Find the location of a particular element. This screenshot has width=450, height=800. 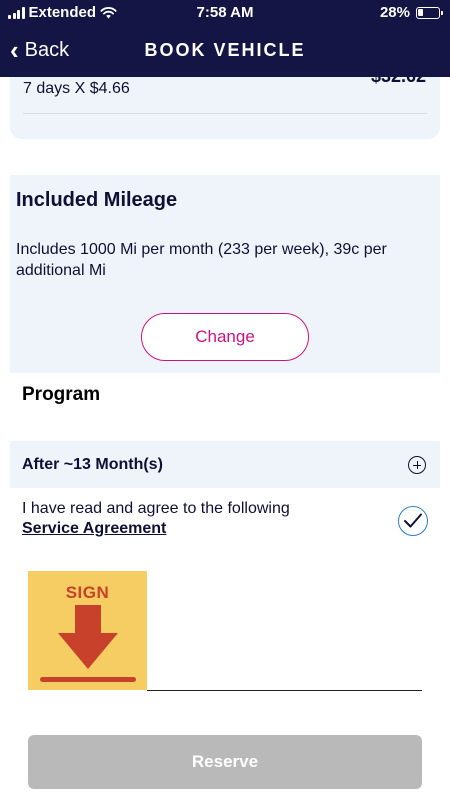

change-mileage-button: Change is located at coordinates (225, 337).